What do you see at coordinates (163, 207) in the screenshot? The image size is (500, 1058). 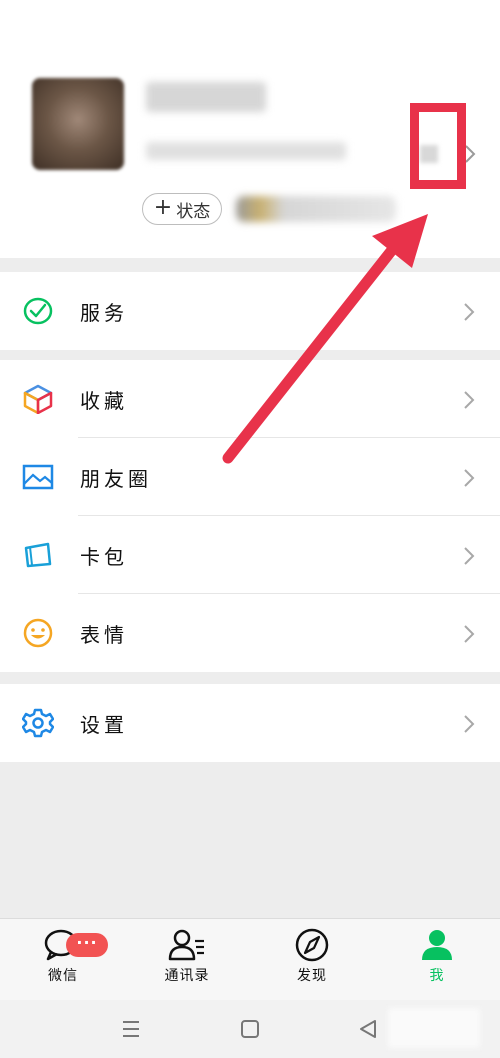 I see `plus-icon: +` at bounding box center [163, 207].